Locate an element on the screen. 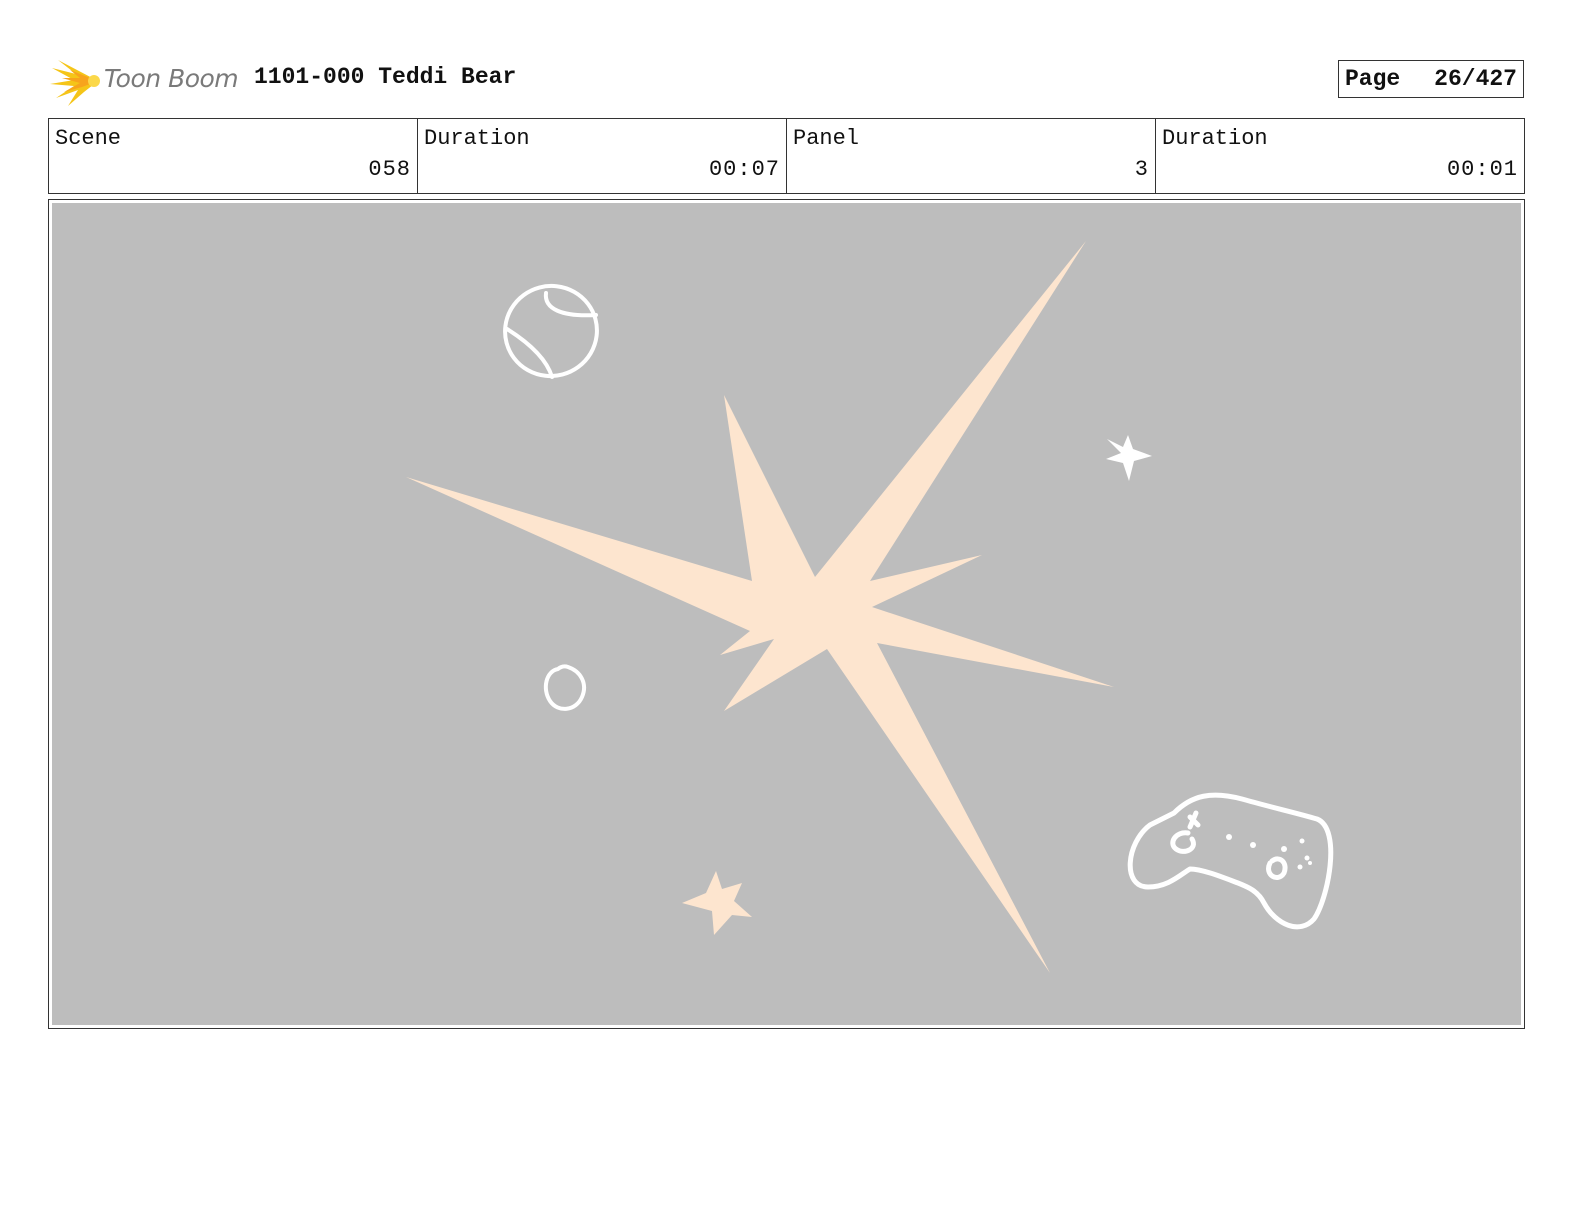  game-controller-sketch is located at coordinates (1230, 861).